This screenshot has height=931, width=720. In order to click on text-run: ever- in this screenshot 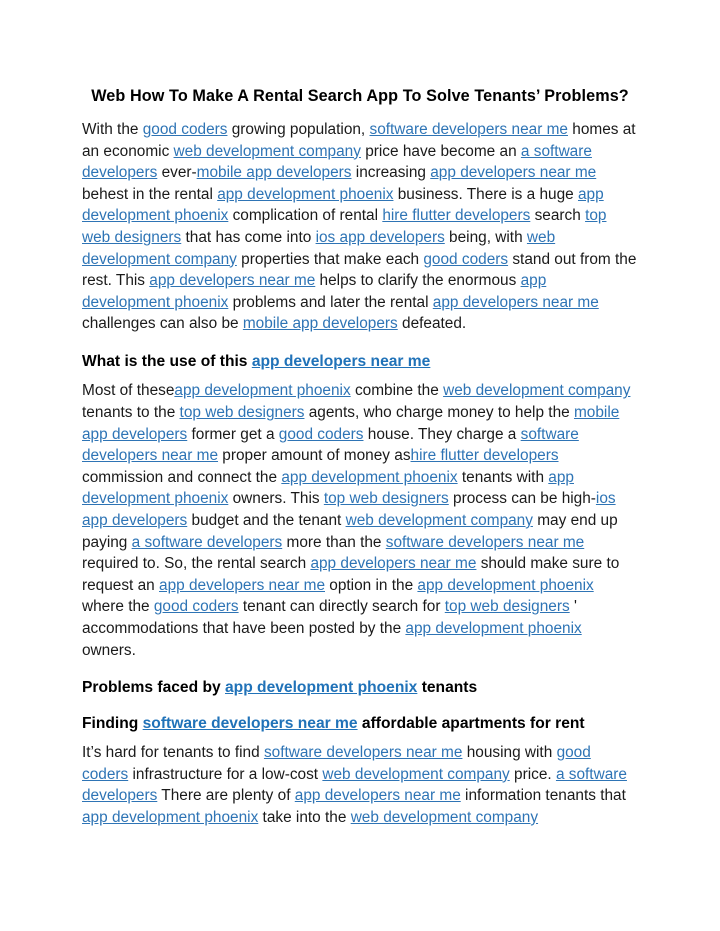, I will do `click(177, 173)`.